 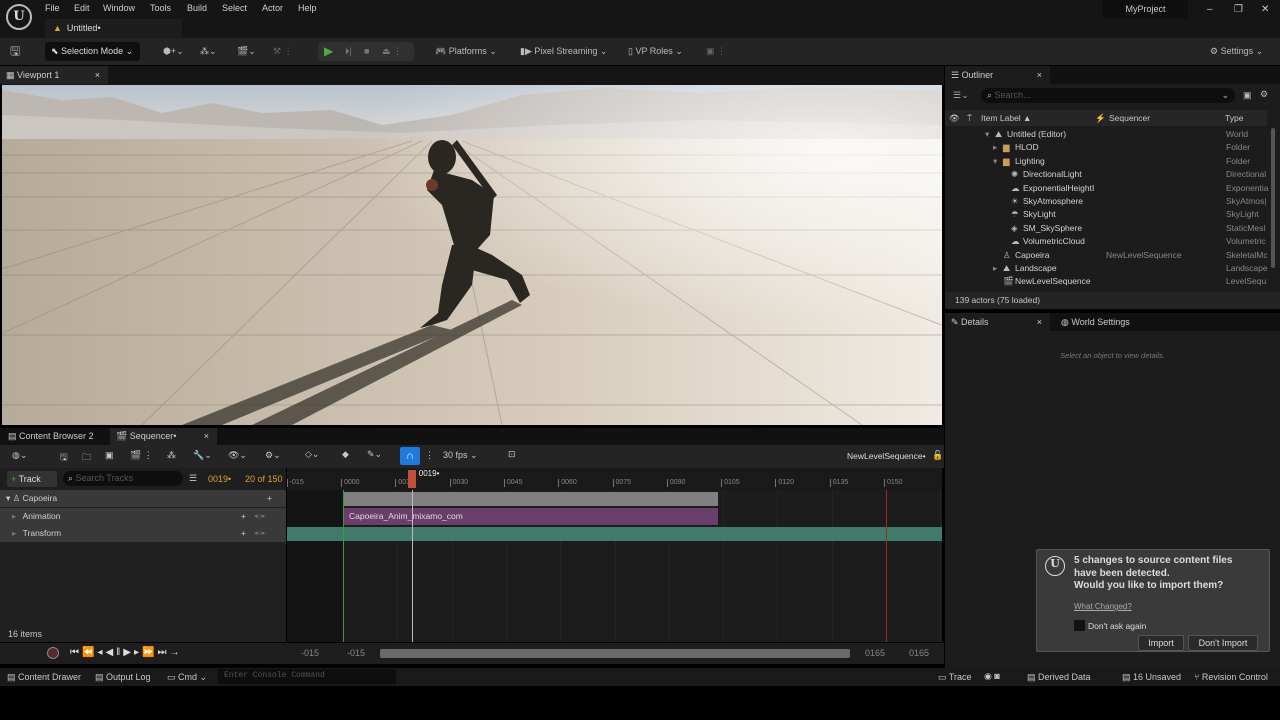 What do you see at coordinates (307, 676) in the screenshot?
I see `console-input: Enter Console Command` at bounding box center [307, 676].